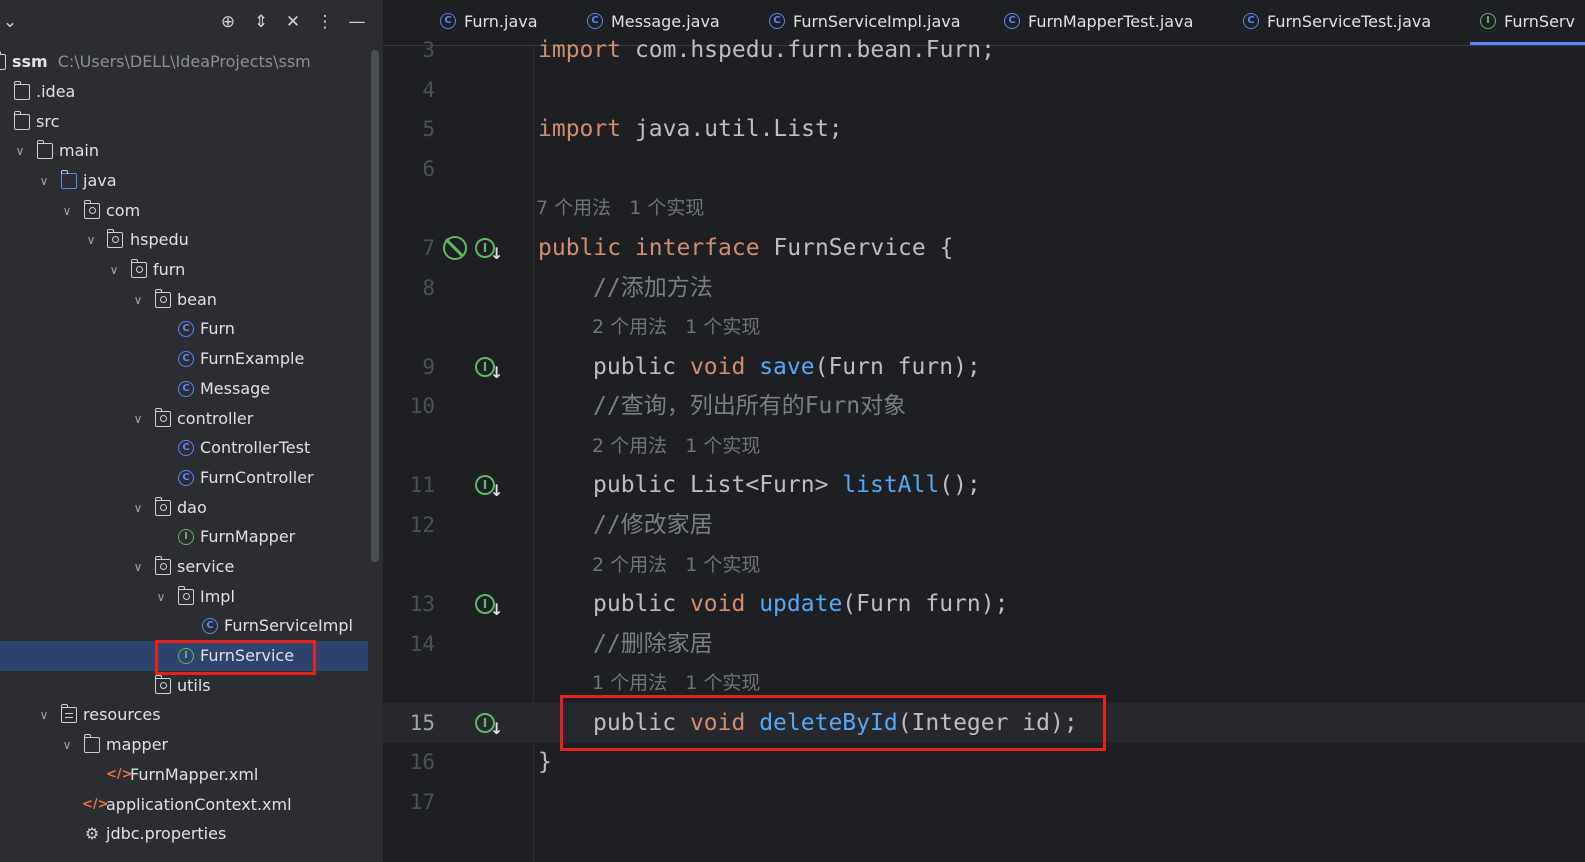 The width and height of the screenshot is (1585, 862). What do you see at coordinates (185, 211) in the screenshot?
I see `tree-item-com: ∨ com` at bounding box center [185, 211].